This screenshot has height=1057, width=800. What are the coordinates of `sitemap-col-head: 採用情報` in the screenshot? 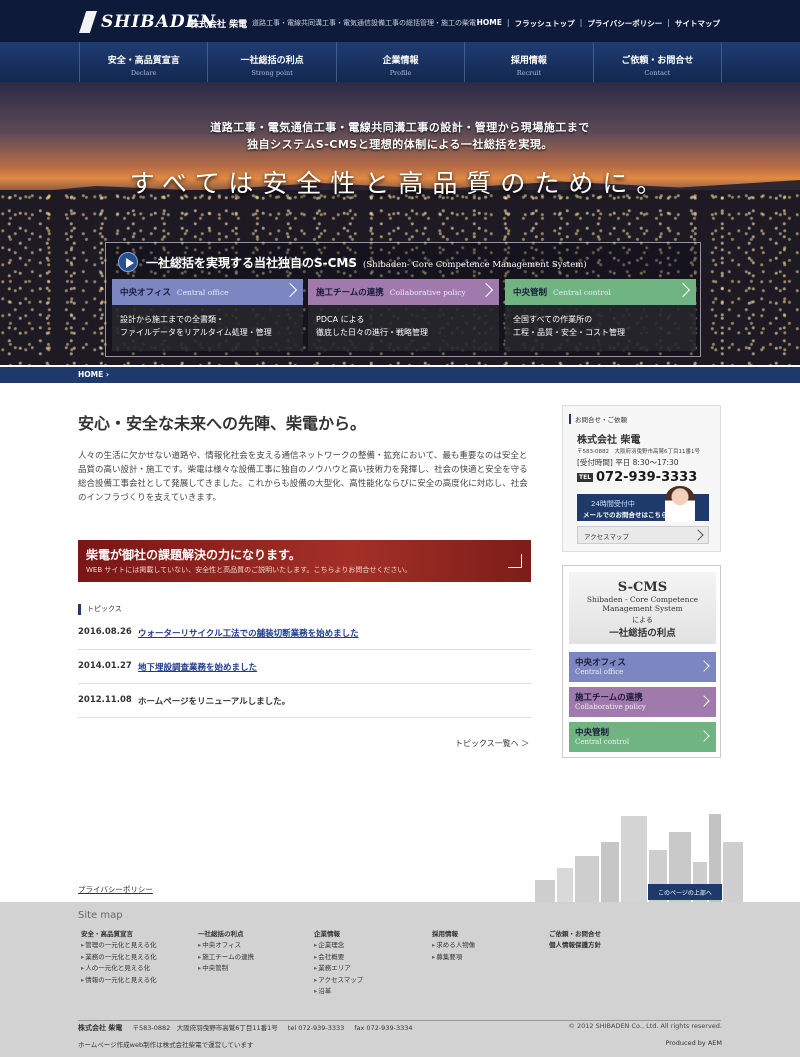 It's located at (453, 934).